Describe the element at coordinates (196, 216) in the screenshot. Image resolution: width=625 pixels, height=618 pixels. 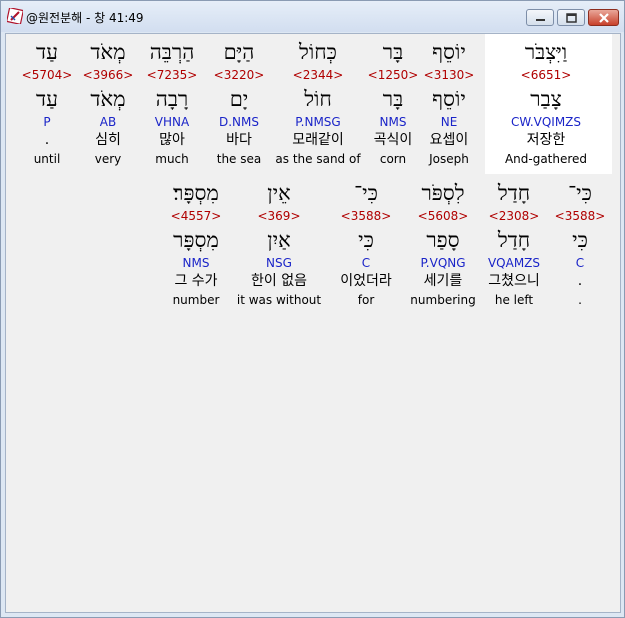
I see `strong-number: <4557>` at that location.